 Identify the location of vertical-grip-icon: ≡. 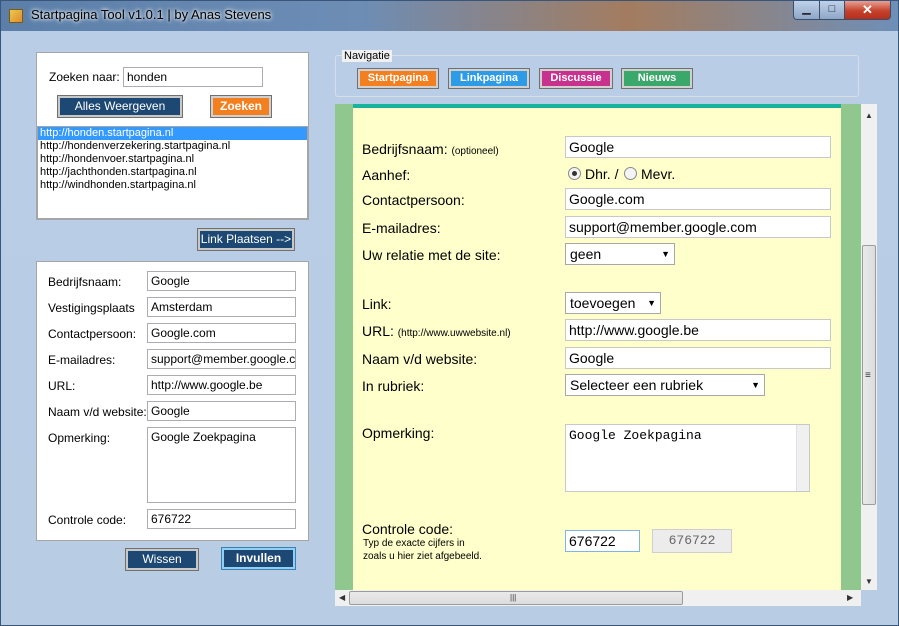
(868, 375).